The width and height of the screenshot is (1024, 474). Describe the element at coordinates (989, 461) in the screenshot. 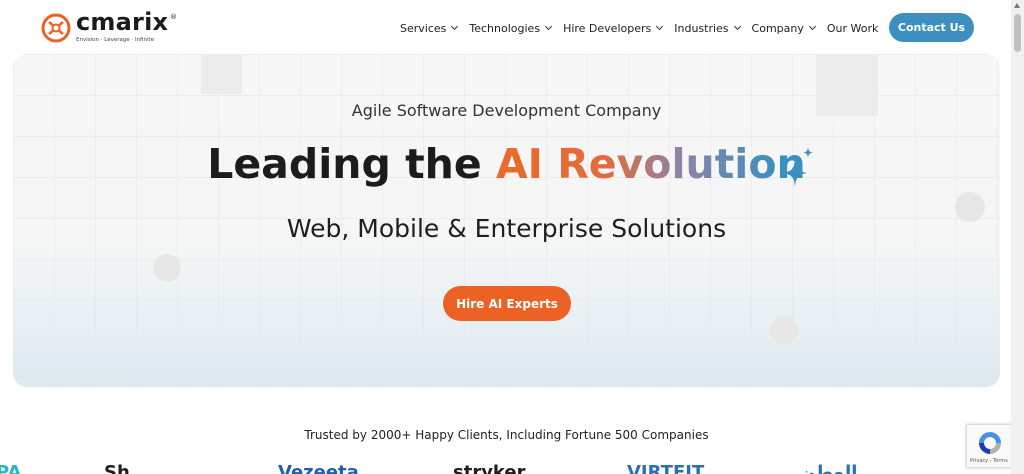

I see `recaptcha-links: Privacy - Terms` at that location.